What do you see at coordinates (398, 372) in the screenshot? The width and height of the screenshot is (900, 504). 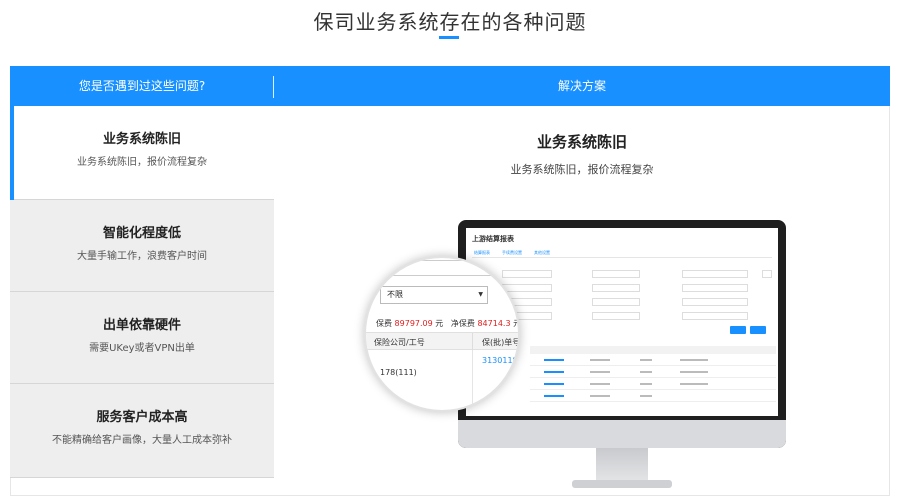 I see `zoomed-company-cell: 178(111)` at bounding box center [398, 372].